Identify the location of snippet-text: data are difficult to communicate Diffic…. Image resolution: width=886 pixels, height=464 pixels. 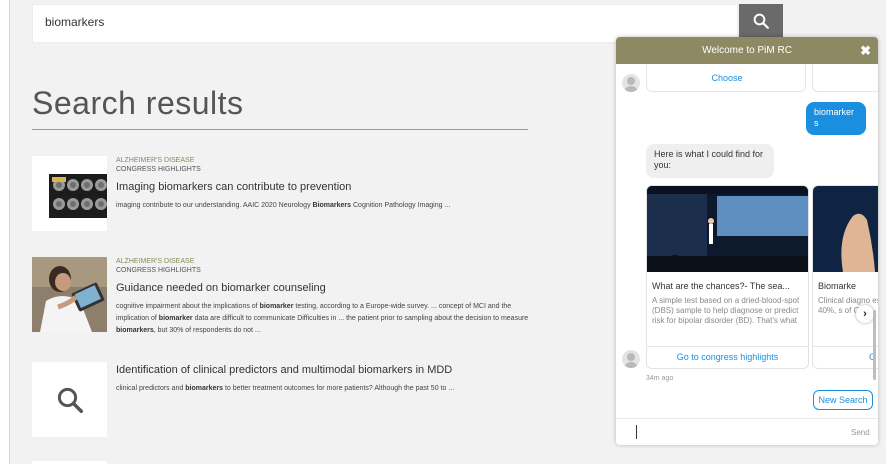
(360, 318).